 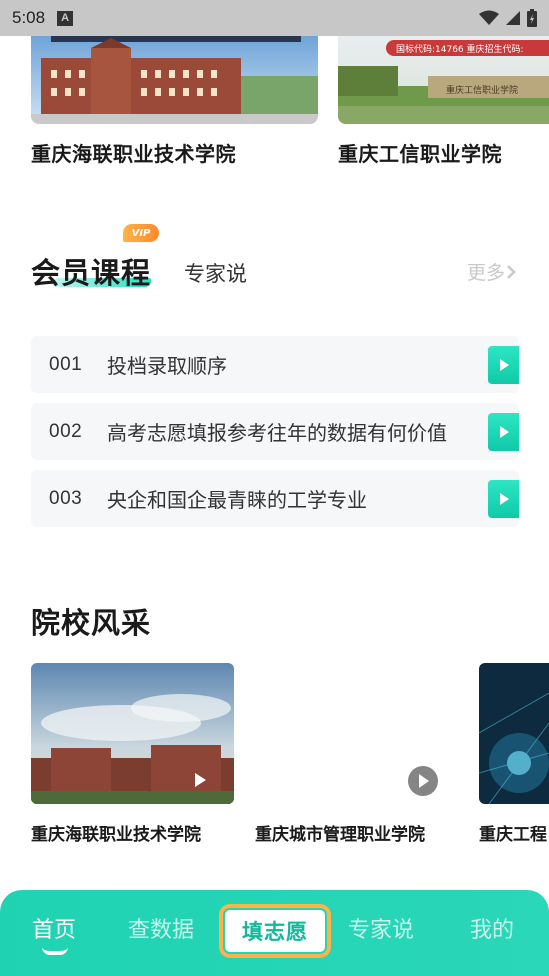 I want to click on nav-center-label: 填志愿, so click(x=275, y=931).